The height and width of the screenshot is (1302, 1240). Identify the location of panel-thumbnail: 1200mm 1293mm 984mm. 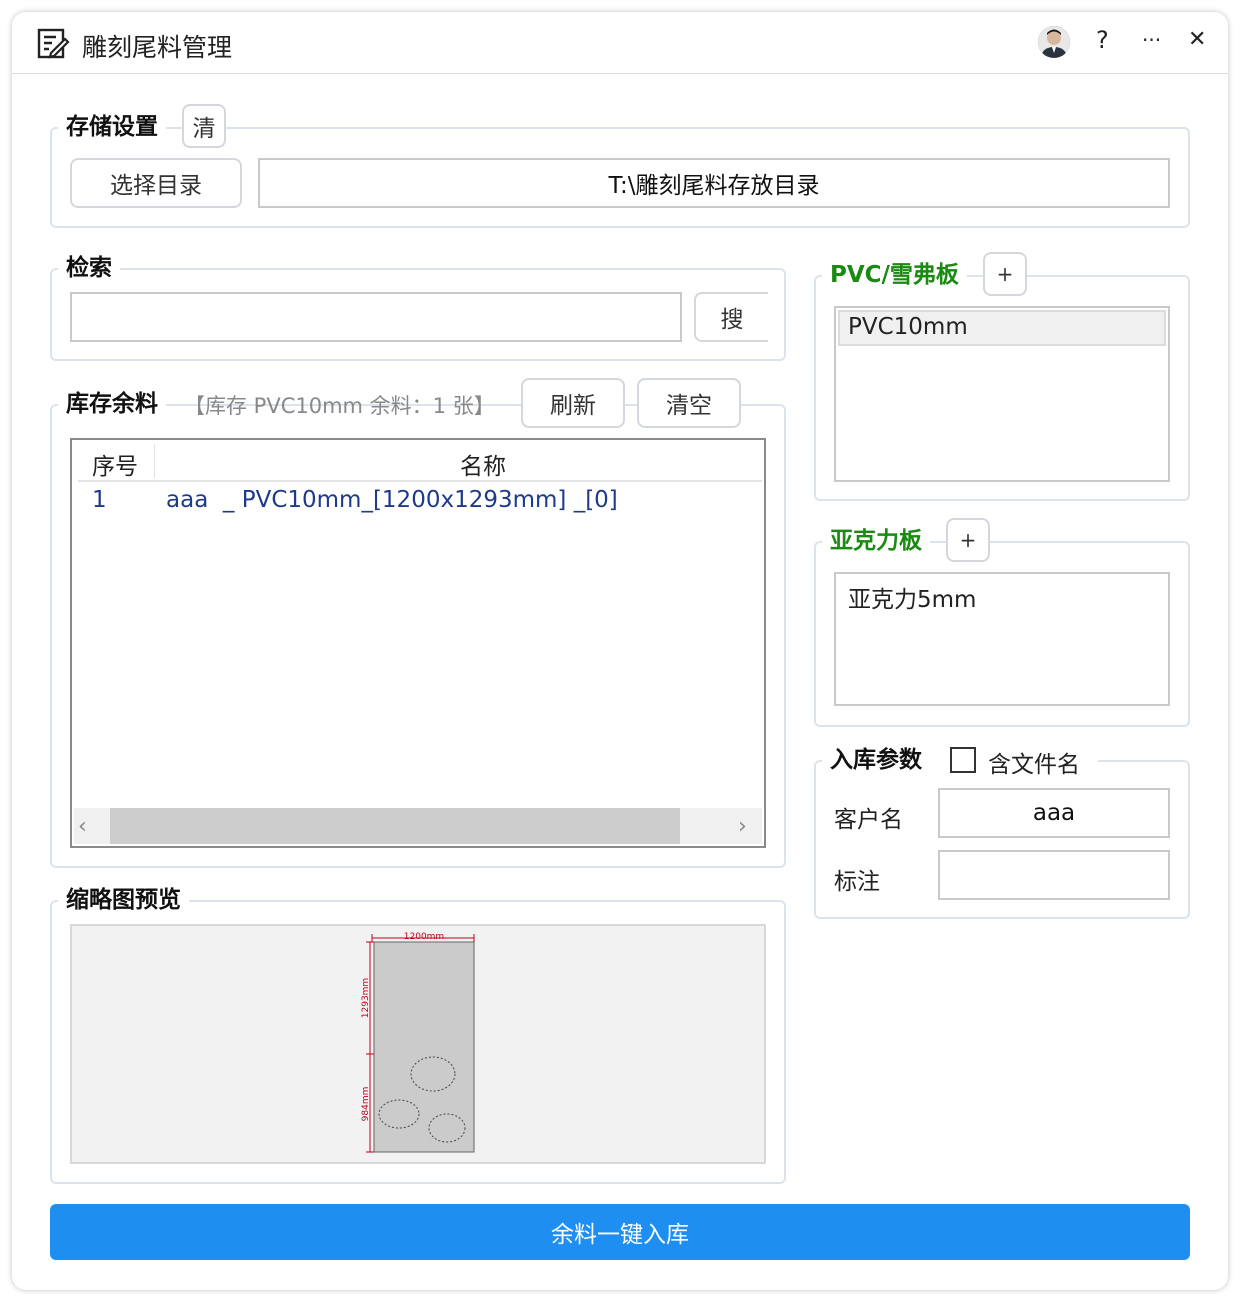
(418, 1042).